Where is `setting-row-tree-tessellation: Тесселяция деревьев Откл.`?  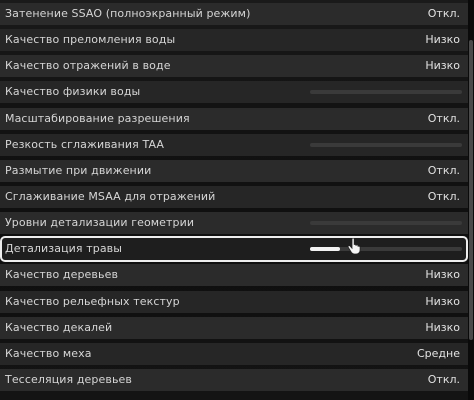 setting-row-tree-tessellation: Тесселяция деревьев Откл. is located at coordinates (234, 379).